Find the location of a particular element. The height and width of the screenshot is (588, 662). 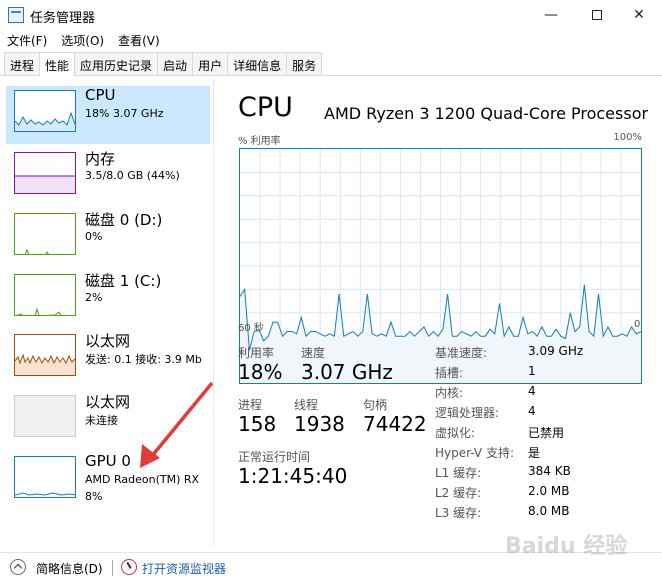

spec-value: 2.0 MB is located at coordinates (549, 491).